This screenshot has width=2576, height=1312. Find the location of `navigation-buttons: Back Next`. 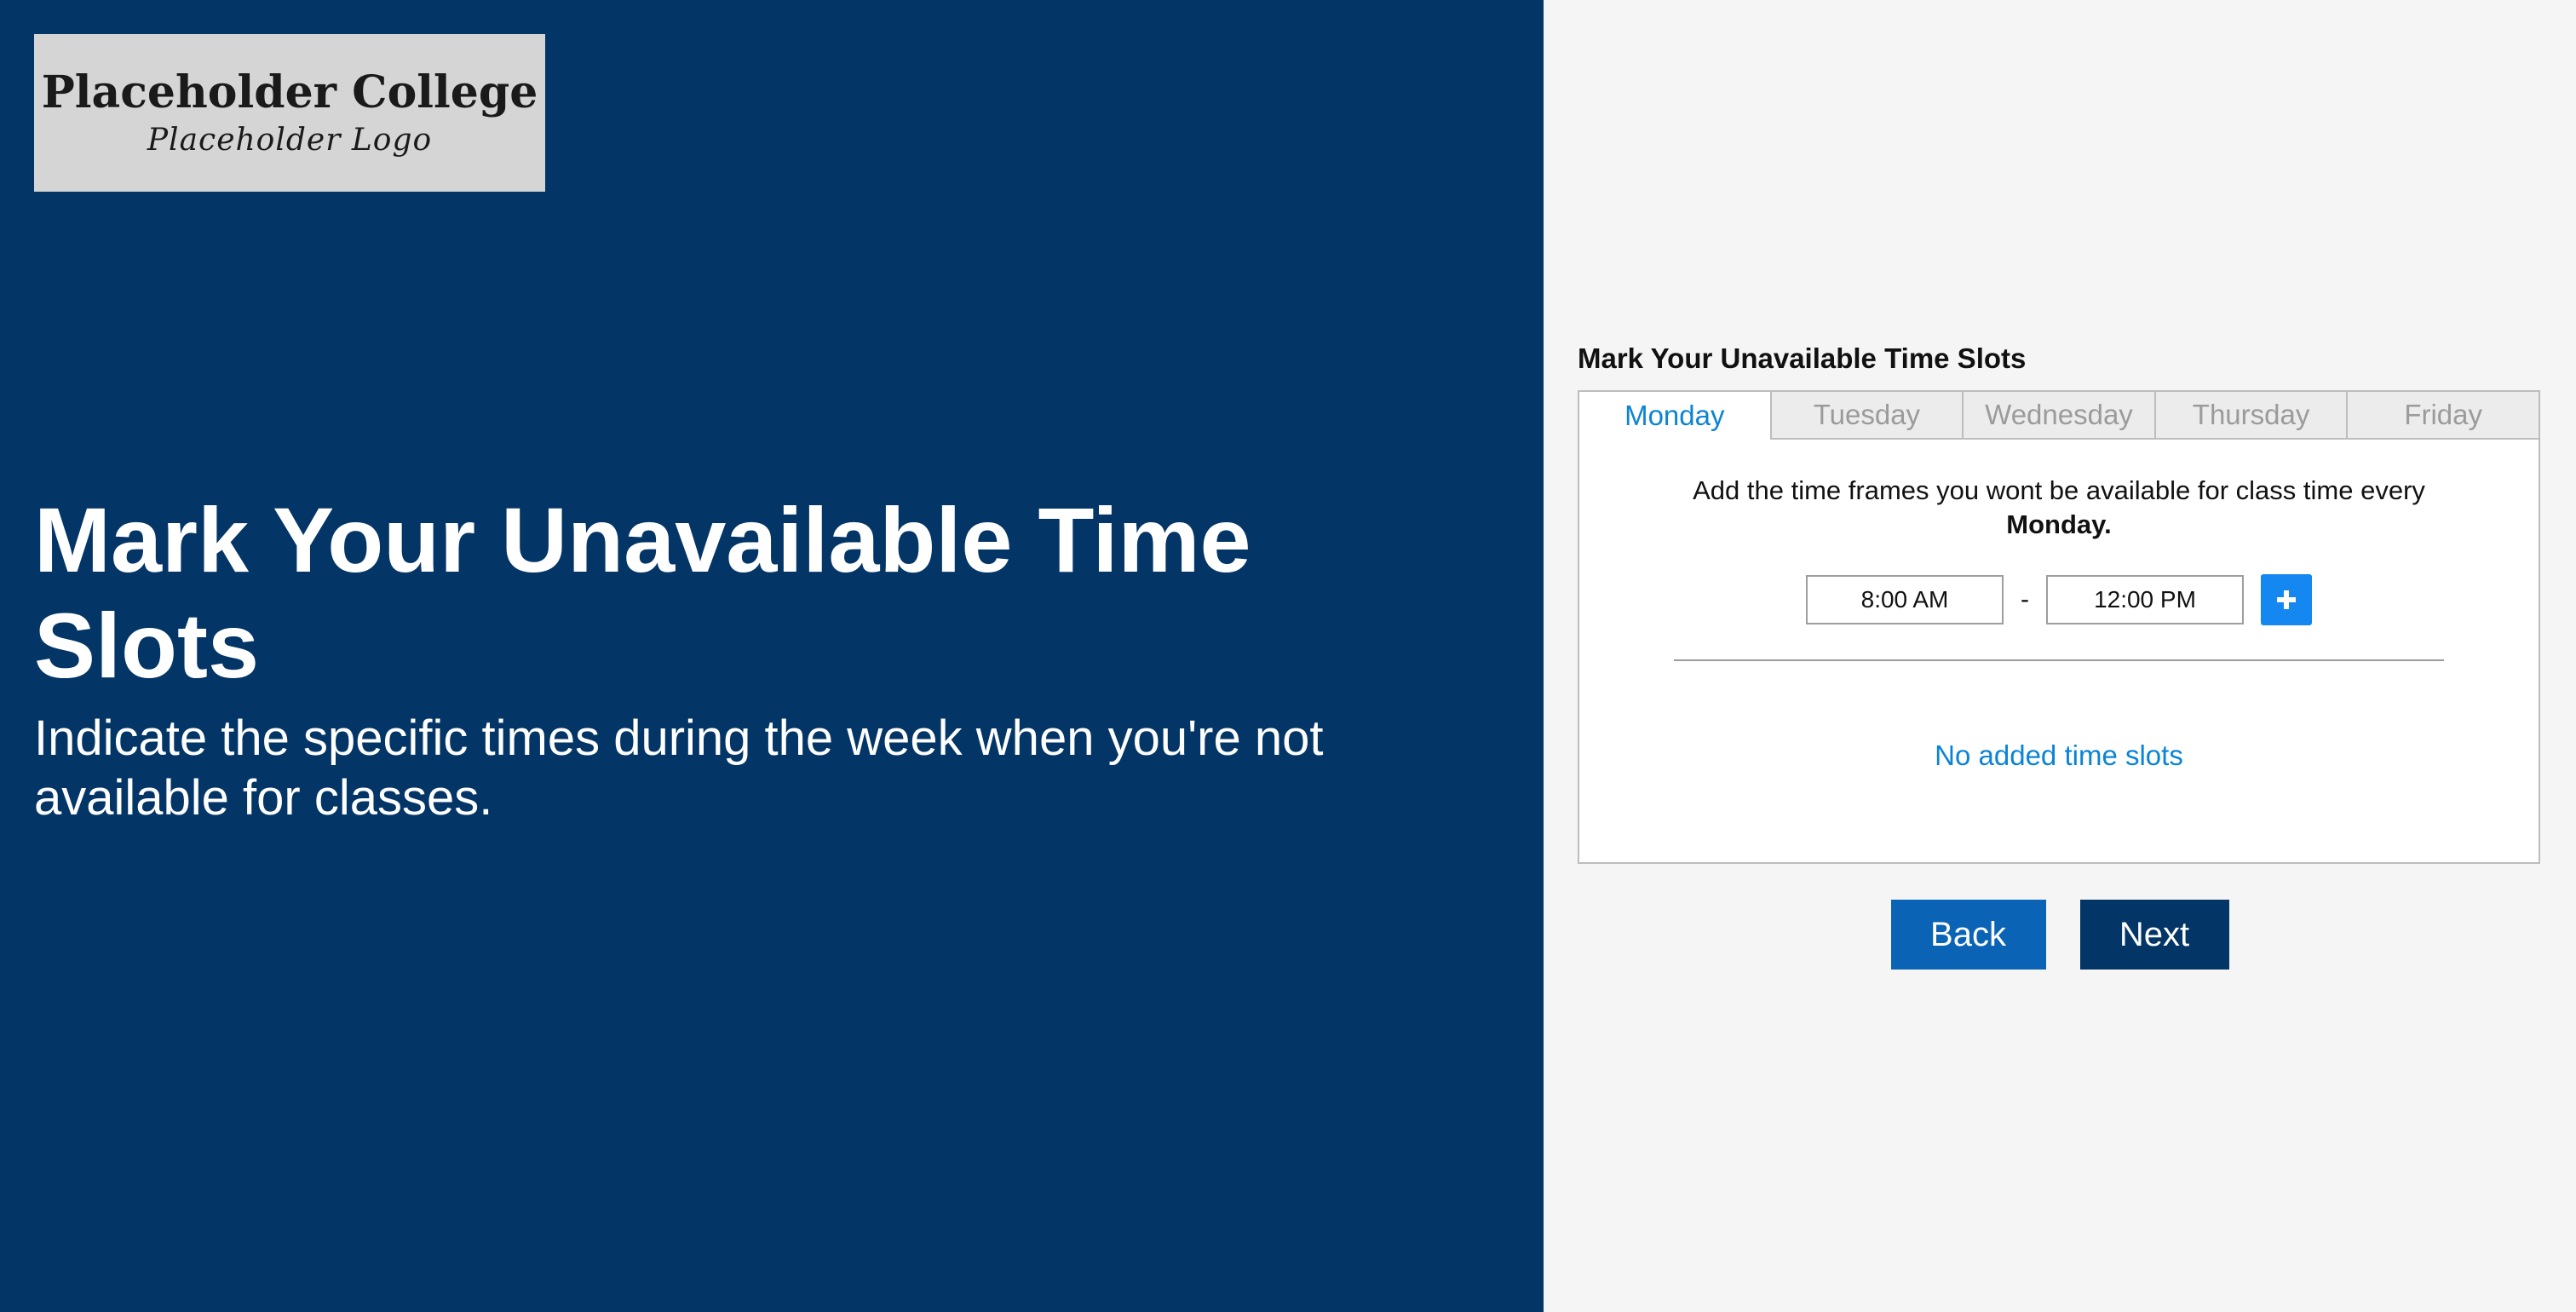

navigation-buttons: Back Next is located at coordinates (2060, 935).